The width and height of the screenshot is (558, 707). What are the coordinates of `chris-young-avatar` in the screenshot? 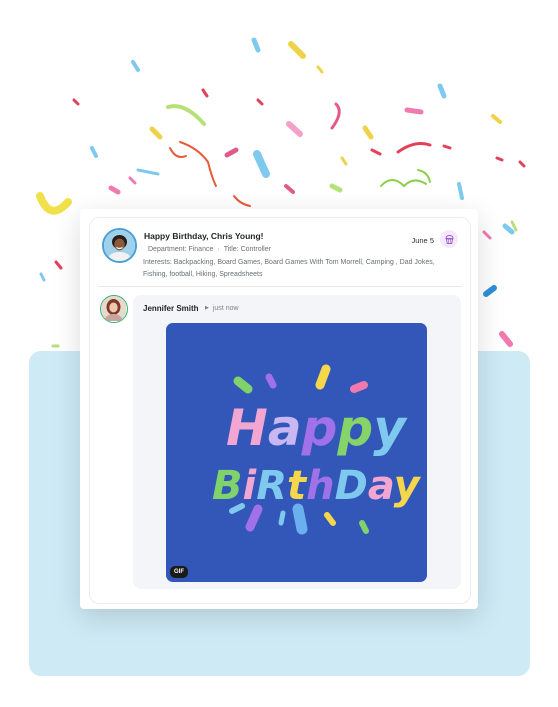 It's located at (119, 245).